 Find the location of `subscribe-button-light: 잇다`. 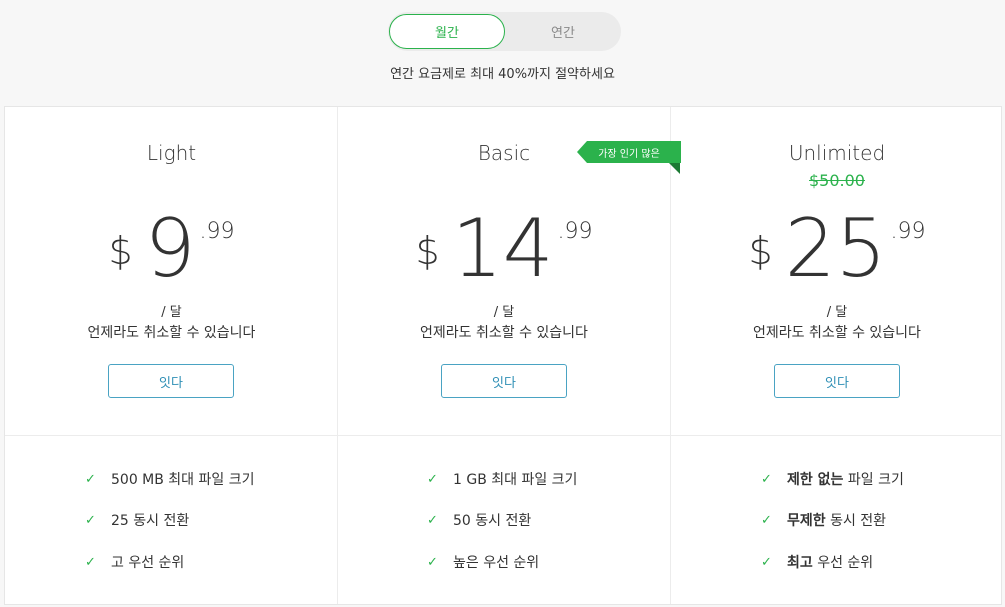

subscribe-button-light: 잇다 is located at coordinates (171, 381).